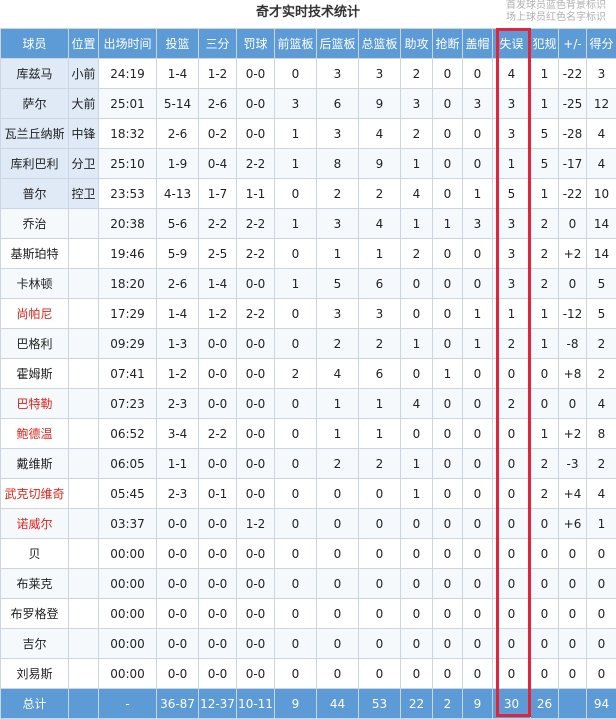 The image size is (616, 719). I want to click on cell-minutes: 07:23, so click(128, 404).